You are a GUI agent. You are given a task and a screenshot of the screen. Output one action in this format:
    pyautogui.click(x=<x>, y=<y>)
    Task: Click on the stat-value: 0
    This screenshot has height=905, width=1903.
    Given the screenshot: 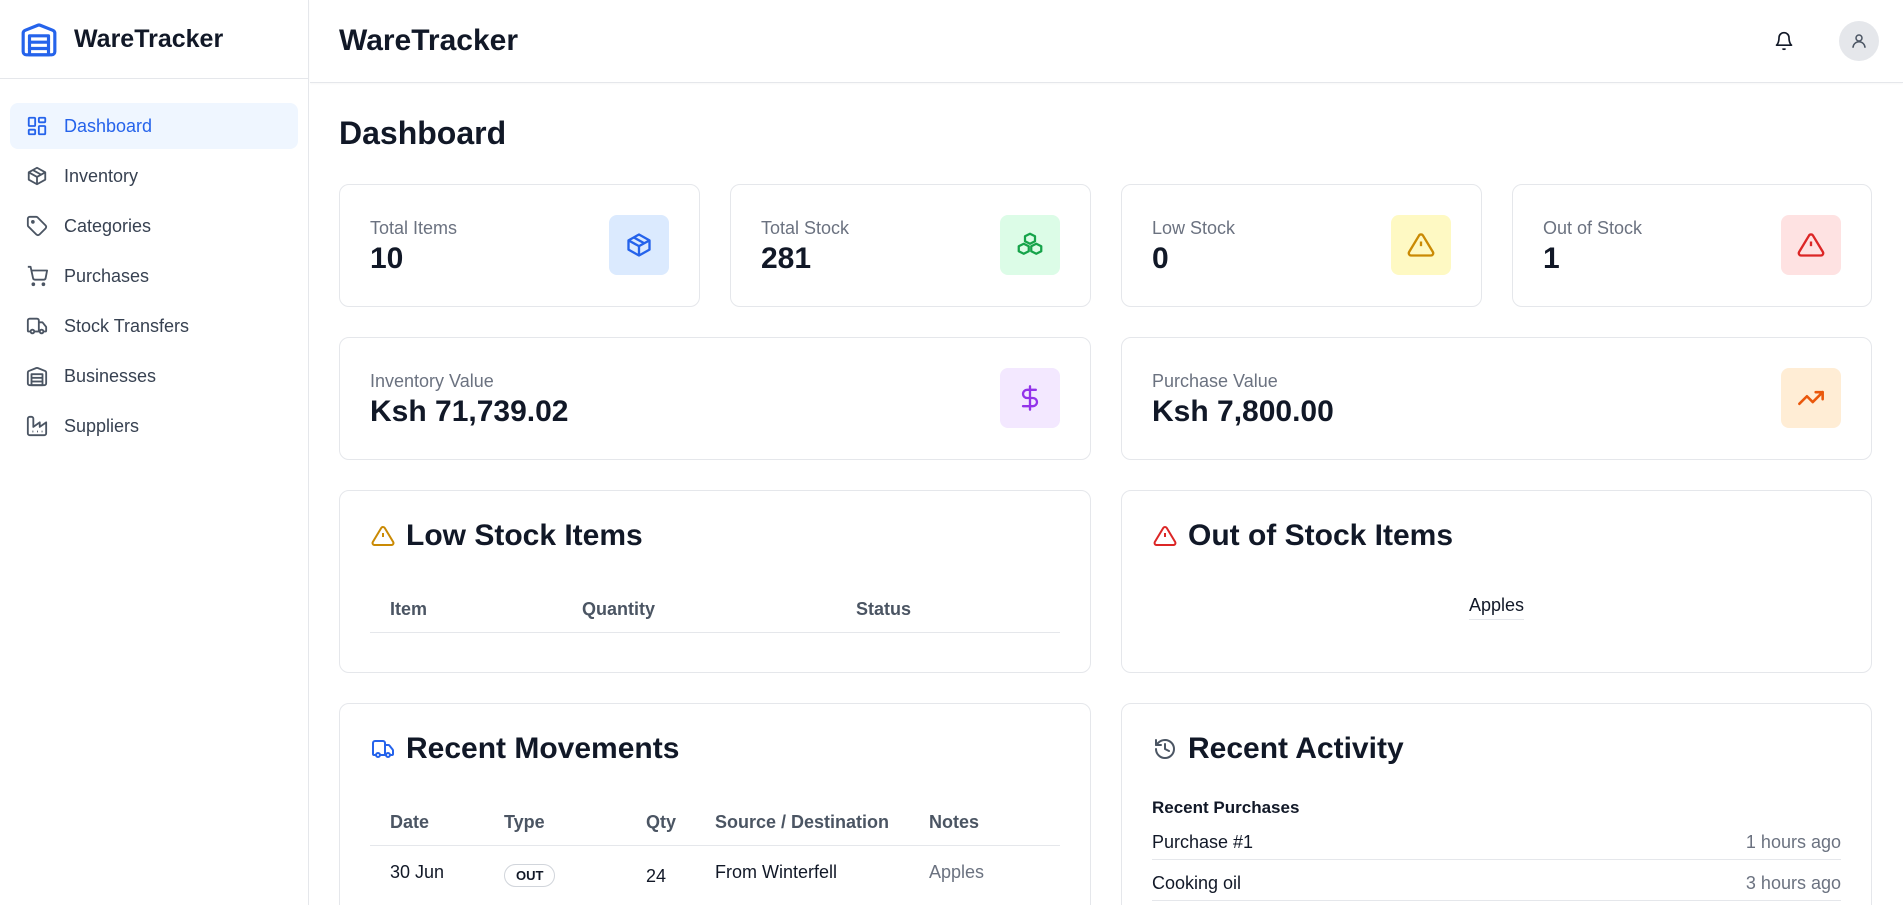 What is the action you would take?
    pyautogui.click(x=1160, y=258)
    